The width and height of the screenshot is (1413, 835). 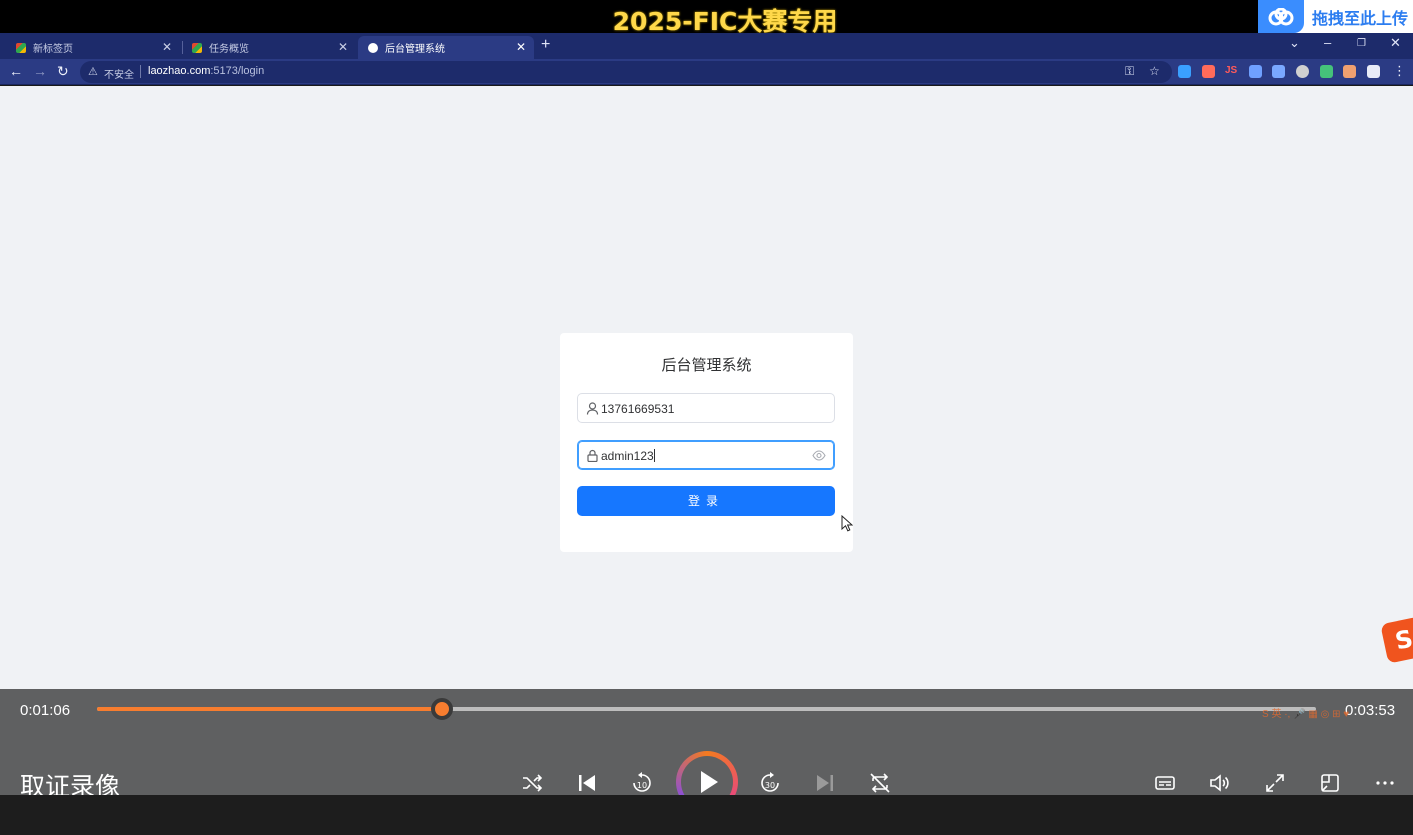 I want to click on back-icon: ←, so click(x=16, y=71).